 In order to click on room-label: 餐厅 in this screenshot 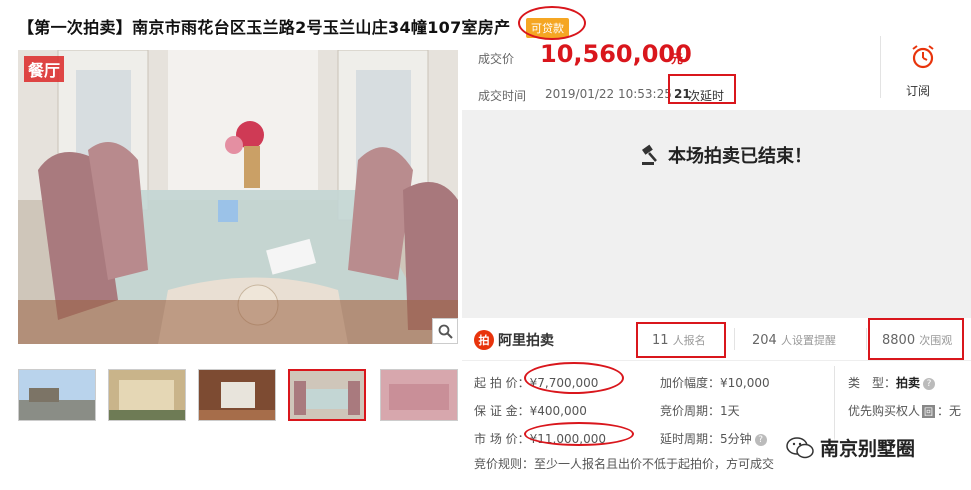, I will do `click(44, 69)`.